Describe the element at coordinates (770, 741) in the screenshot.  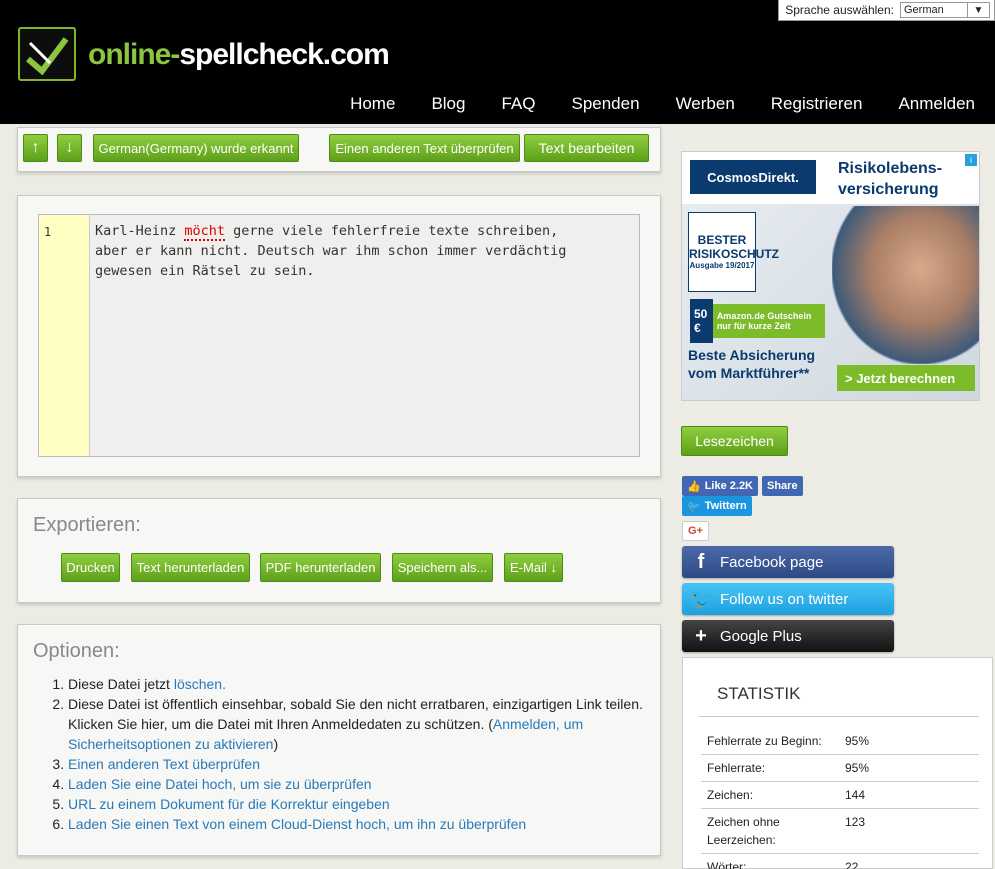
I see `stat-key: Fehlerrate zu Beginn:` at that location.